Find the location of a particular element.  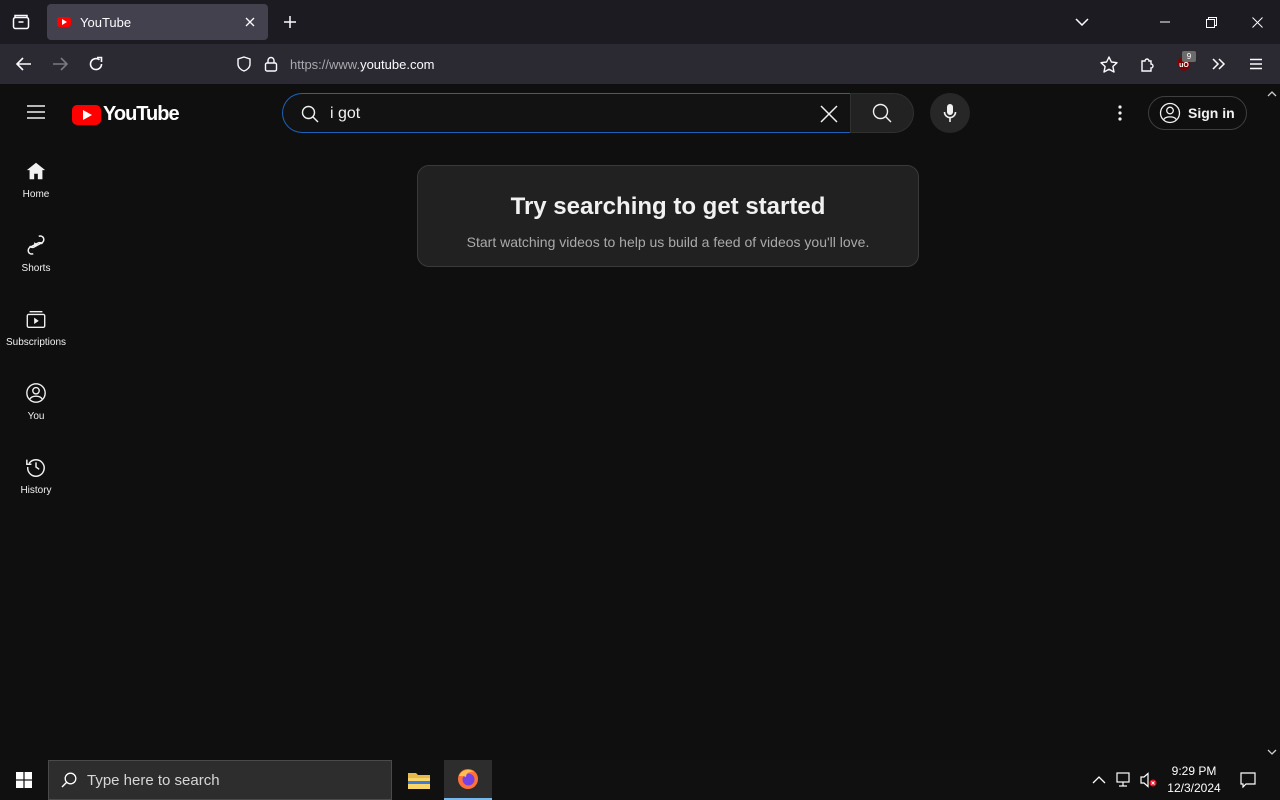

lock-icon is located at coordinates (271, 64).